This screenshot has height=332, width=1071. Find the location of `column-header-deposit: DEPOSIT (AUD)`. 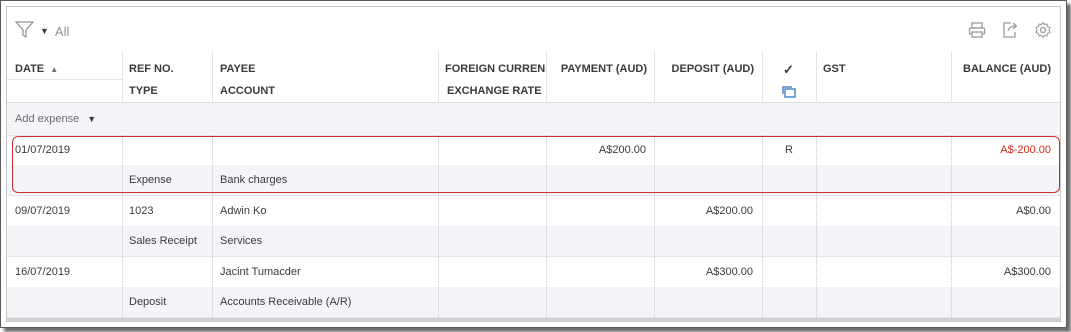

column-header-deposit: DEPOSIT (AUD) is located at coordinates (704, 69).